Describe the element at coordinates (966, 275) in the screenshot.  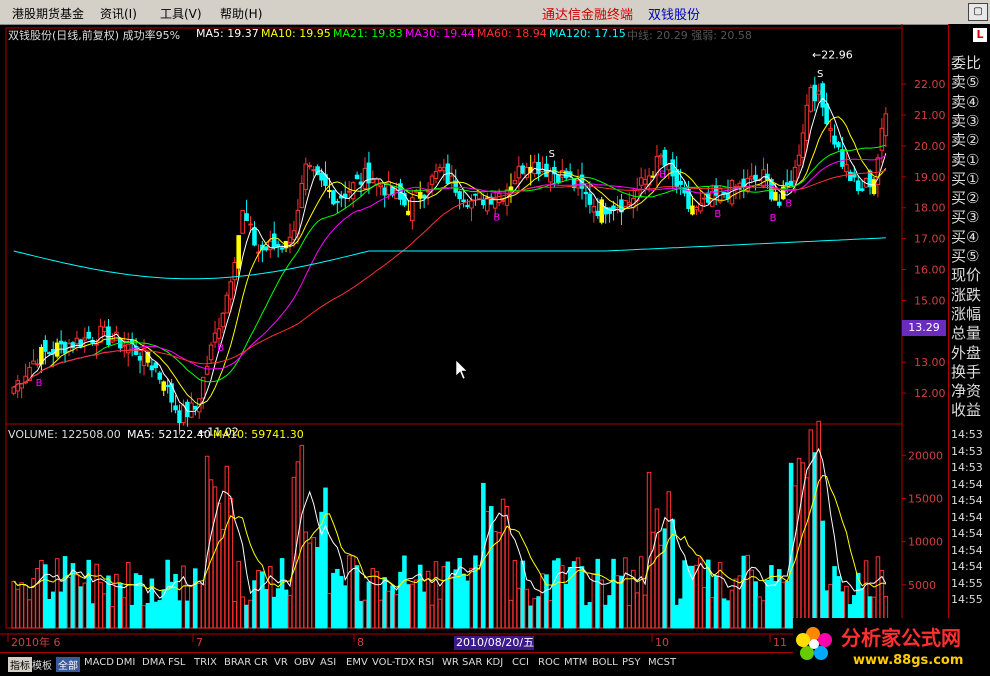
I see `quote-field-label: 现价` at that location.